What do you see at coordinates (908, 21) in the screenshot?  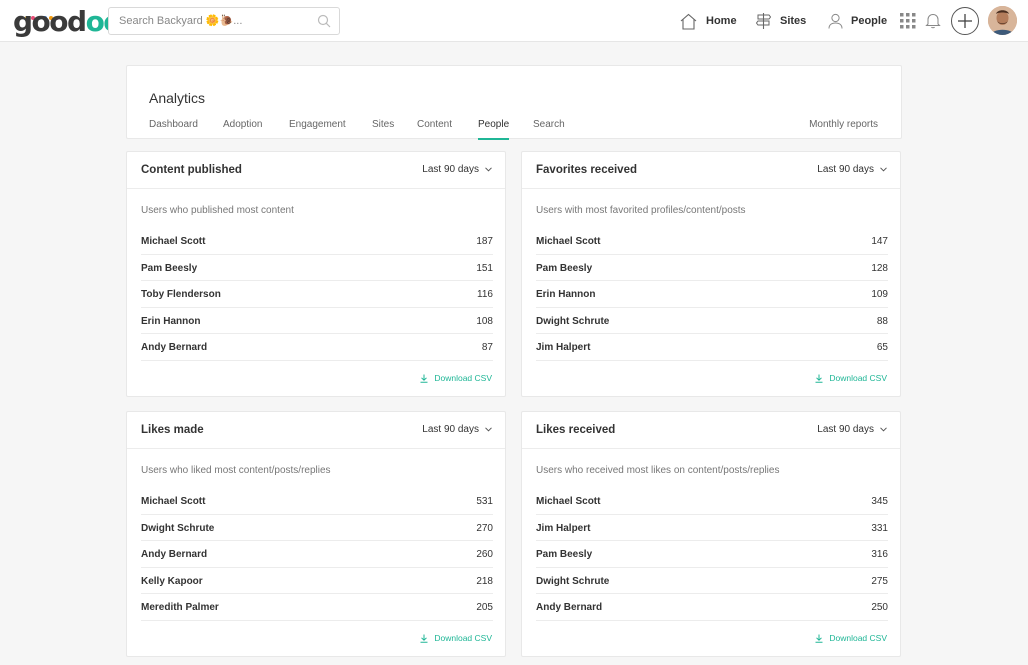 I see `grid-icon` at bounding box center [908, 21].